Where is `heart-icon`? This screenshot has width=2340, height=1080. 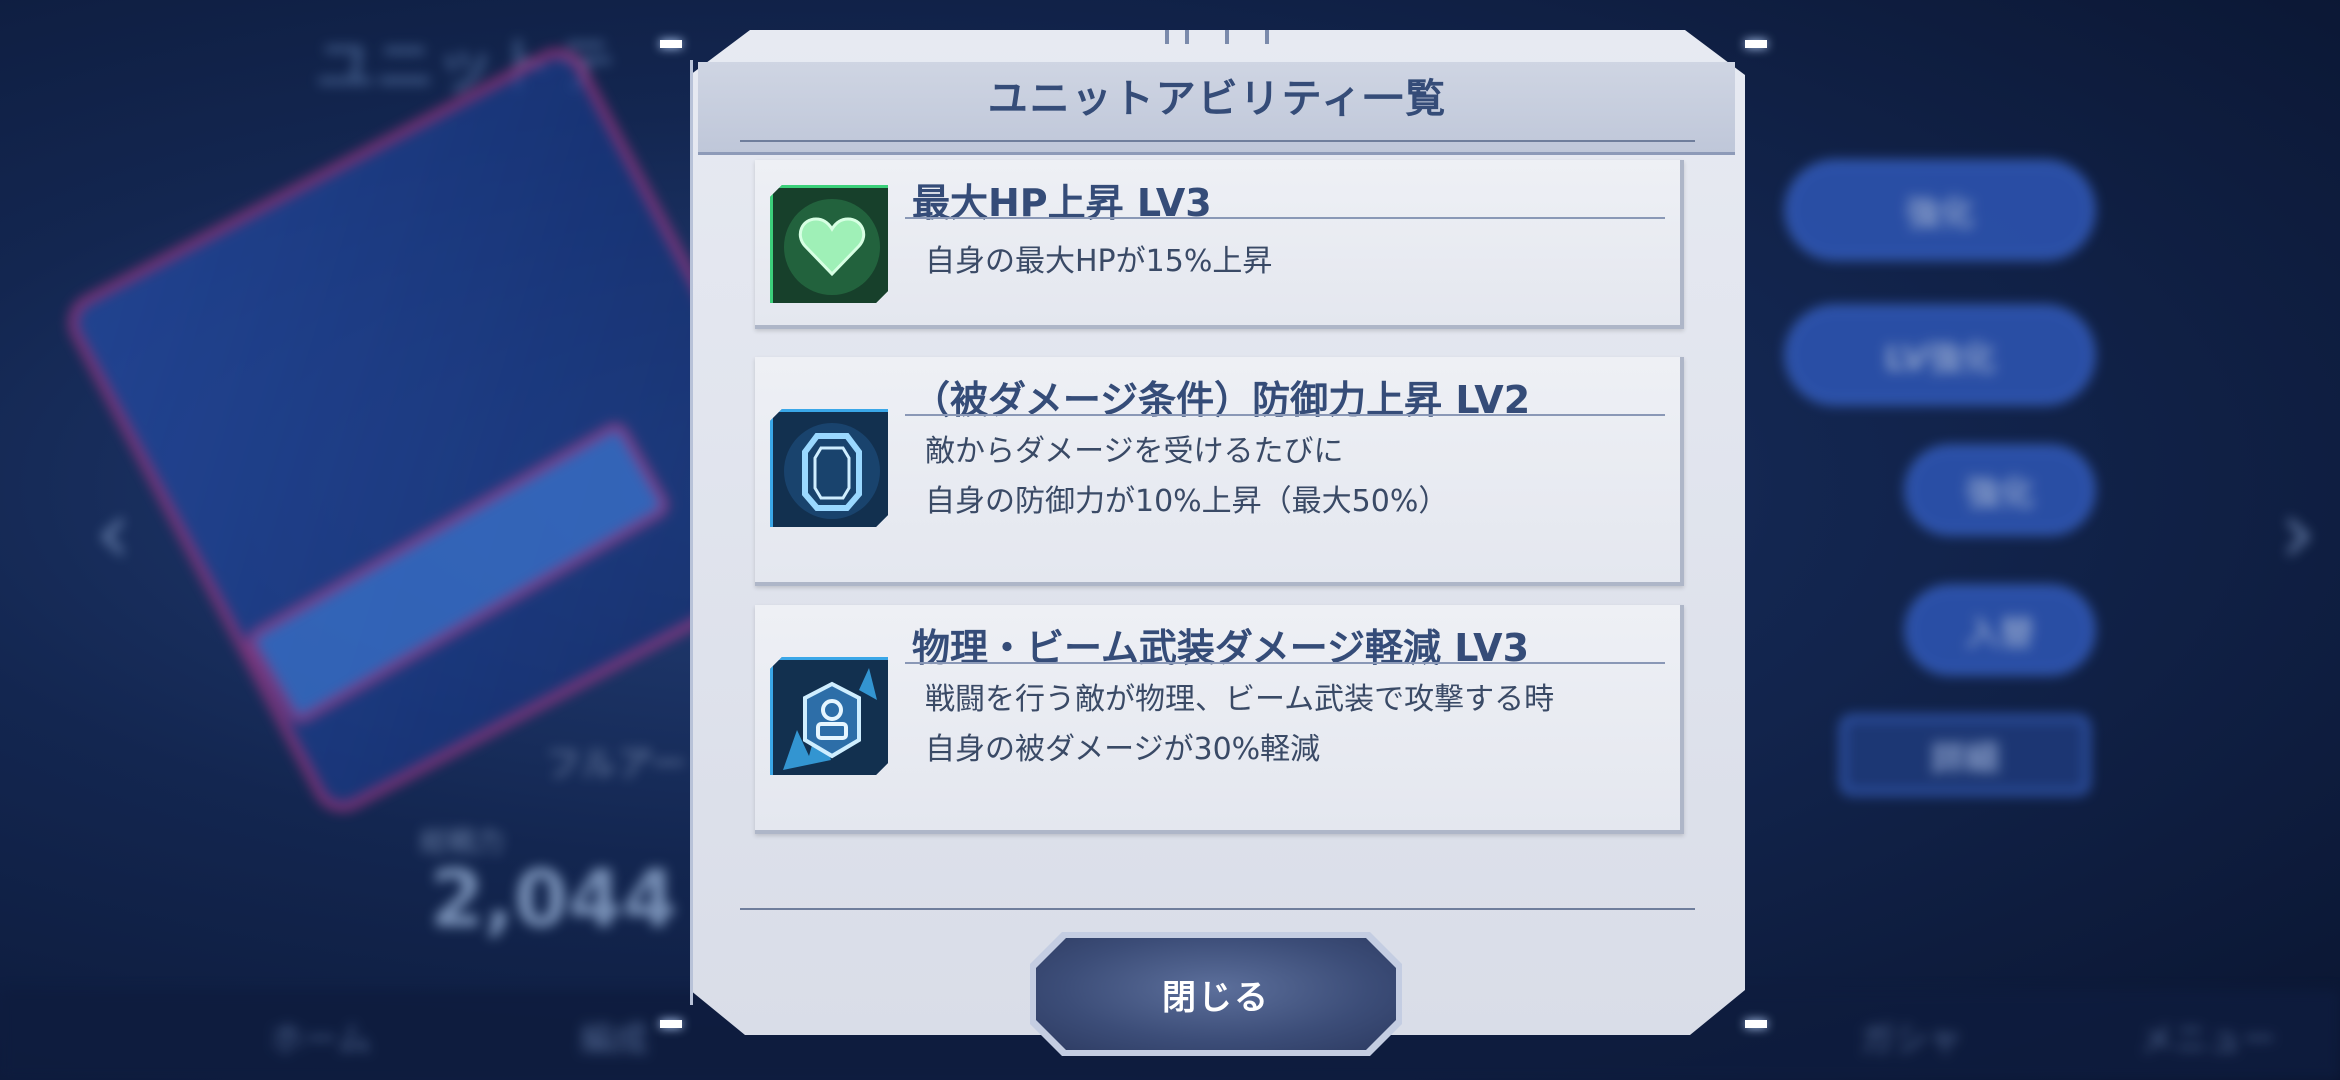 heart-icon is located at coordinates (830, 245).